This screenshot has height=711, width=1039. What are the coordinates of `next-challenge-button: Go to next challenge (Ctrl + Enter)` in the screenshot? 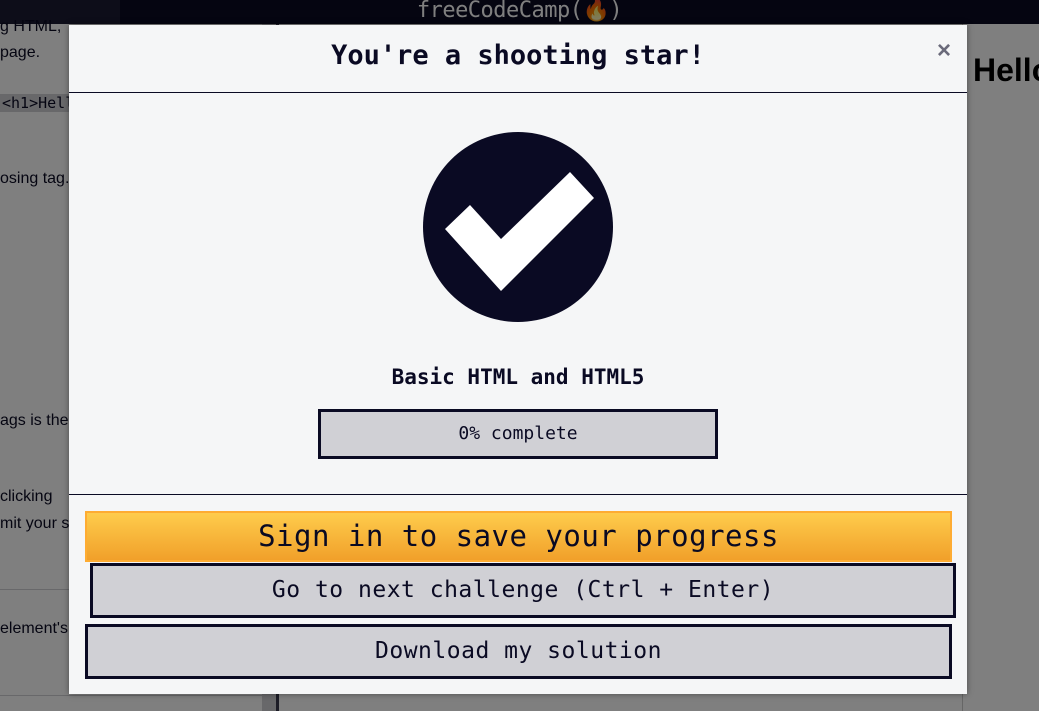 It's located at (523, 590).